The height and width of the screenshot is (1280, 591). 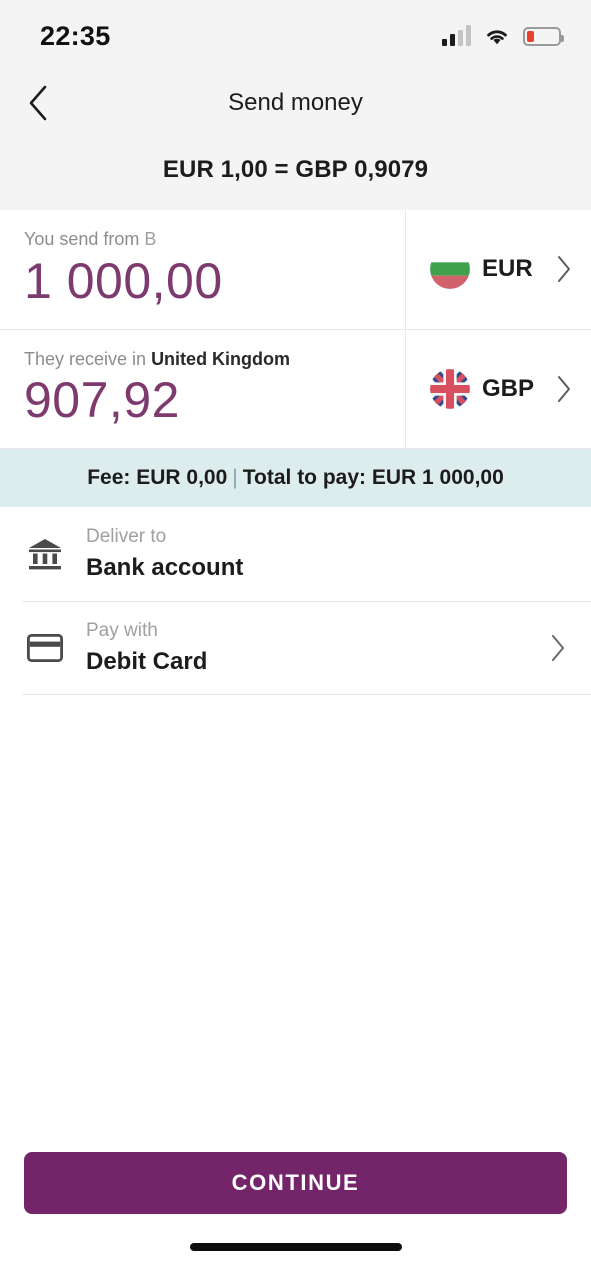 I want to click on status-bar: 22:35, so click(x=295, y=36).